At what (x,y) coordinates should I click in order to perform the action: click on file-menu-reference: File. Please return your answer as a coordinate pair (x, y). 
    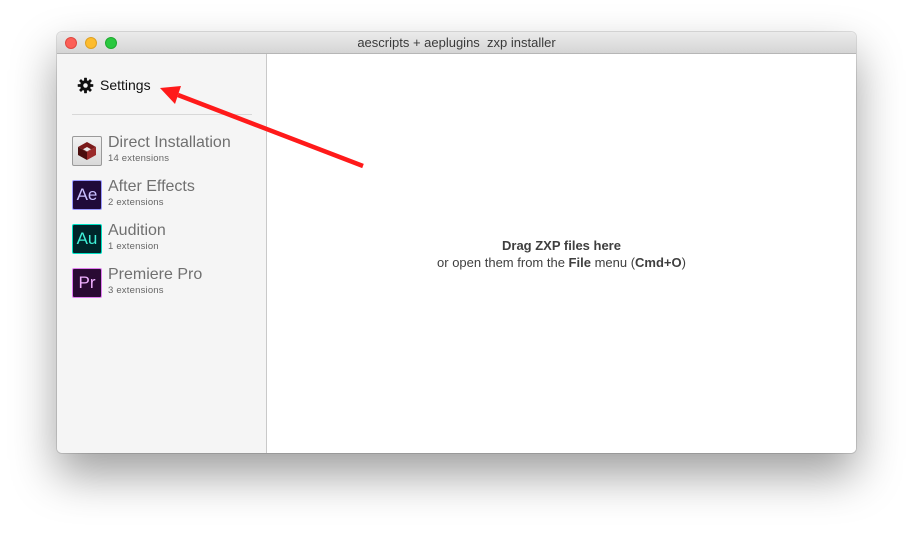
    Looking at the image, I should click on (579, 262).